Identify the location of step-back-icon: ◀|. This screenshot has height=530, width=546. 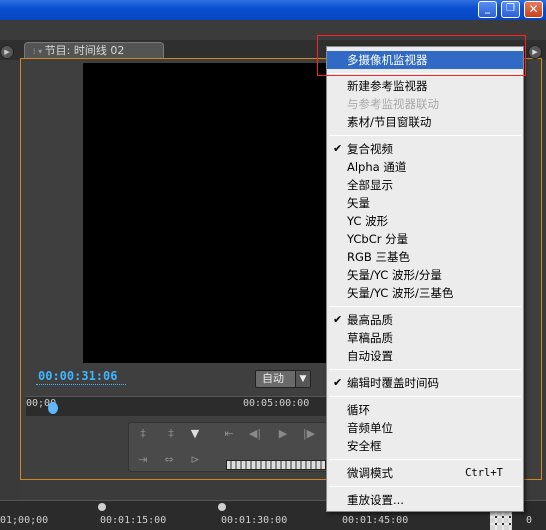
(255, 434).